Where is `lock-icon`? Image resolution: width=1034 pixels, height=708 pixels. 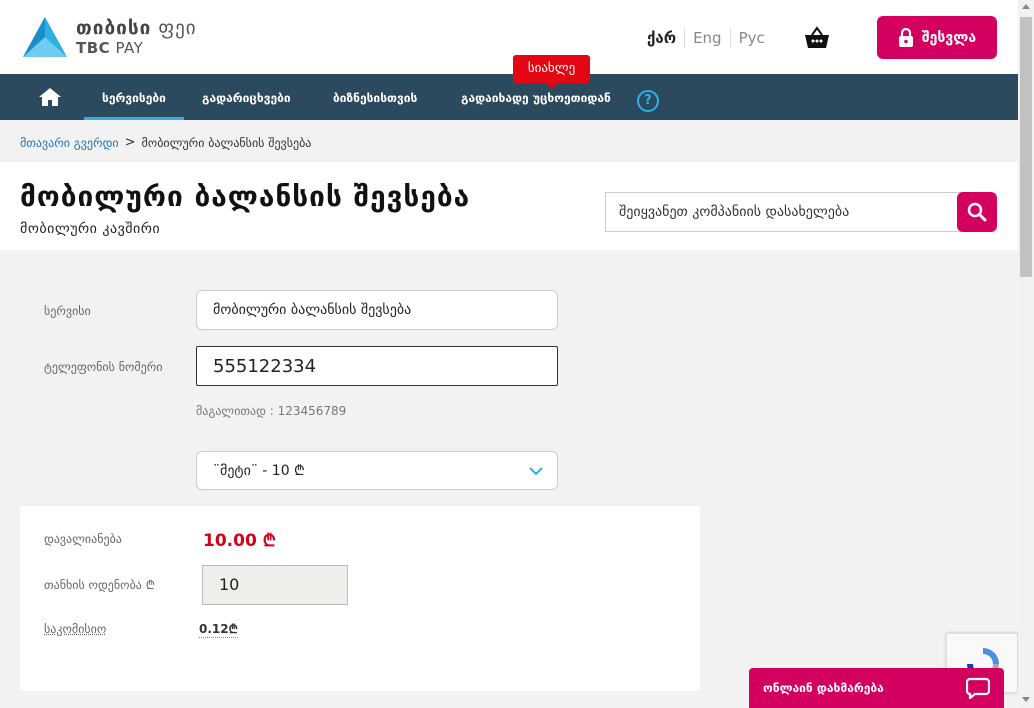 lock-icon is located at coordinates (905, 37).